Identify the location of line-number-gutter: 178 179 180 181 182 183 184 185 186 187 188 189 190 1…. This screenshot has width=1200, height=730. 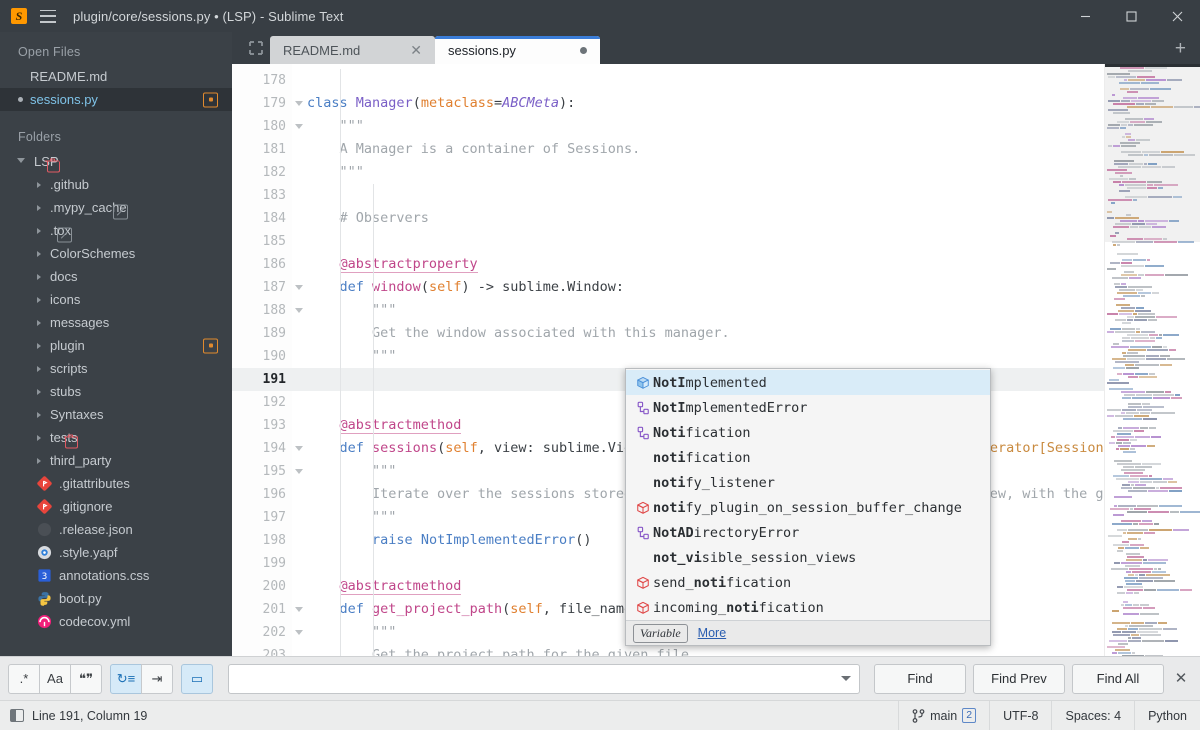
(267, 360).